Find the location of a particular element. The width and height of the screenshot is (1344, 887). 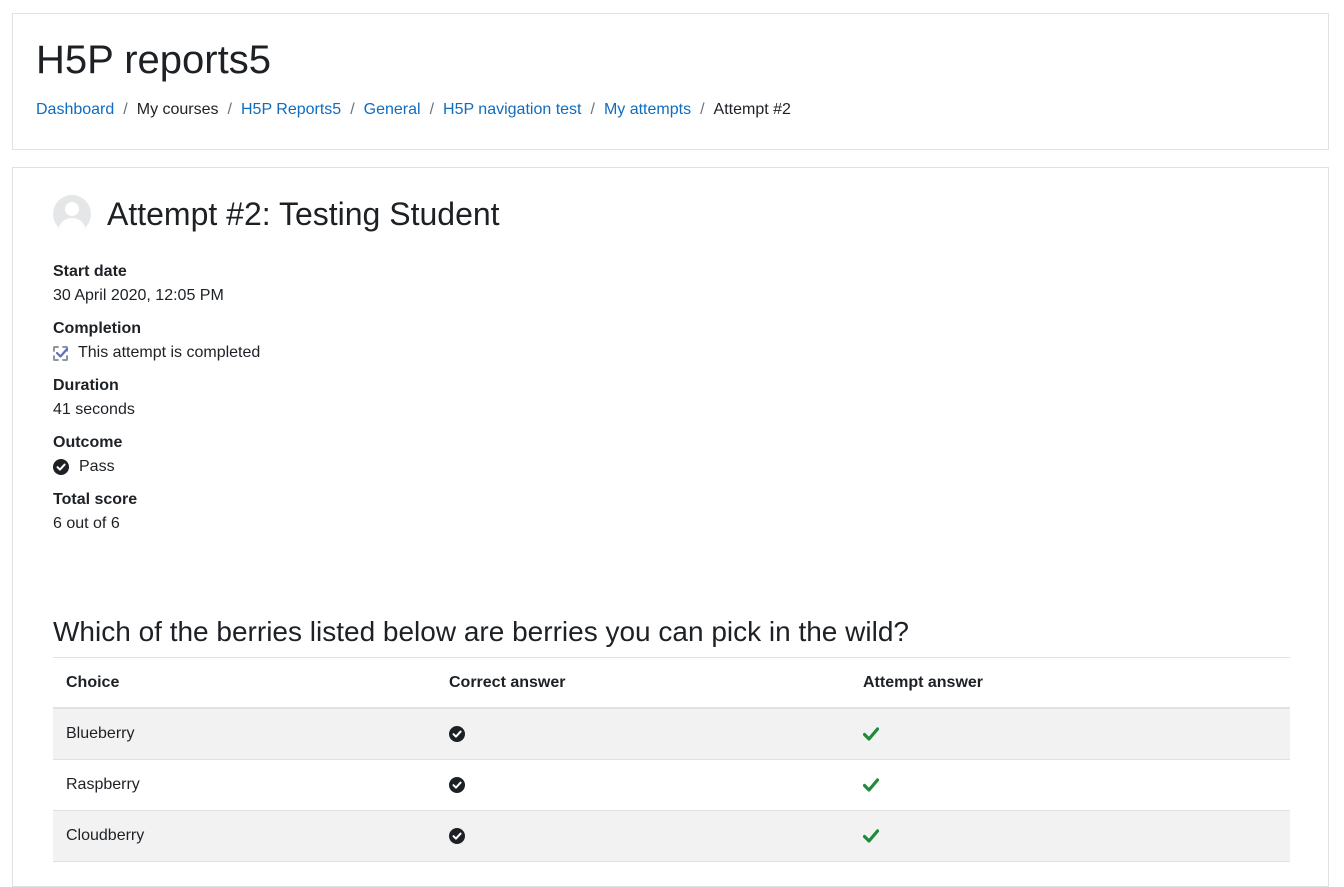

breadcrumb-my-attempts: My attempts is located at coordinates (647, 109).